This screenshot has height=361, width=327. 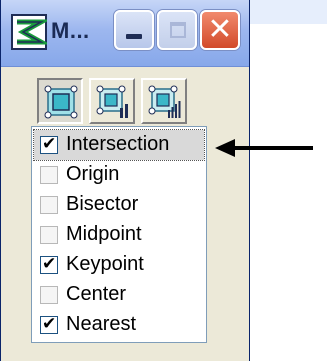 I want to click on window-titlebar: M... ✕, so click(x=125, y=33).